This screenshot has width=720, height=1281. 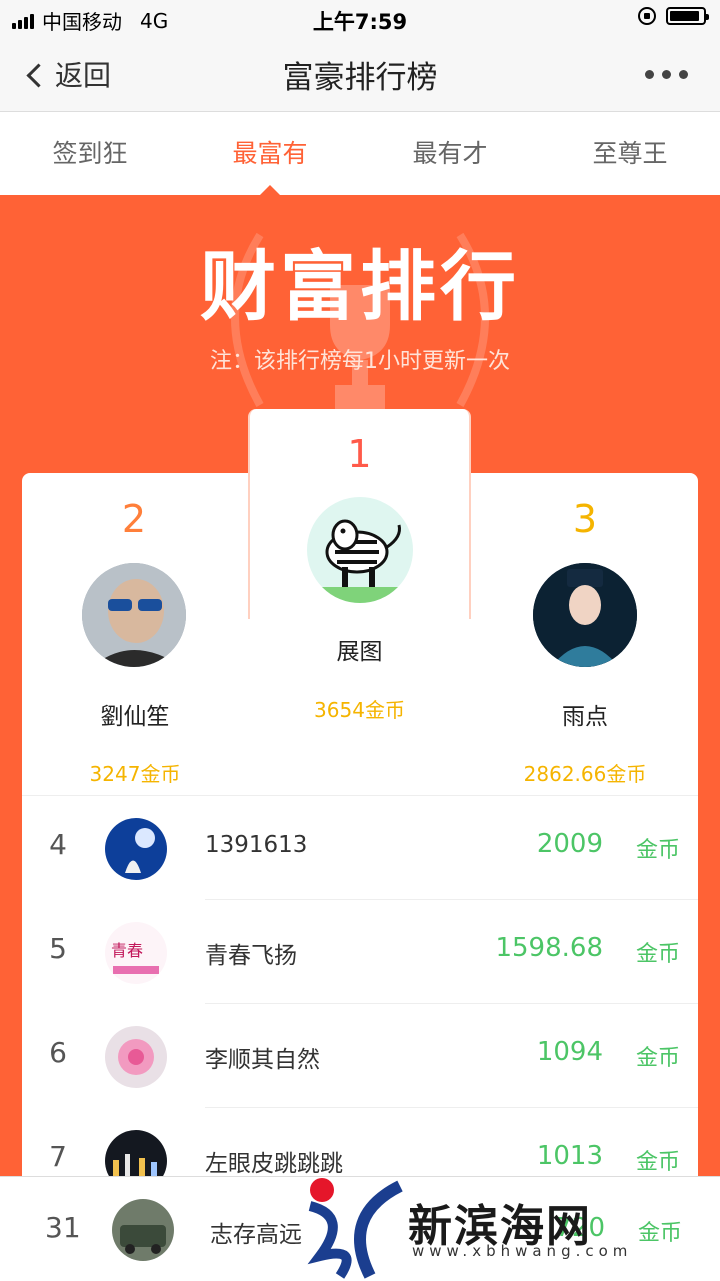 What do you see at coordinates (569, 1052) in the screenshot?
I see `coin-value: 1094` at bounding box center [569, 1052].